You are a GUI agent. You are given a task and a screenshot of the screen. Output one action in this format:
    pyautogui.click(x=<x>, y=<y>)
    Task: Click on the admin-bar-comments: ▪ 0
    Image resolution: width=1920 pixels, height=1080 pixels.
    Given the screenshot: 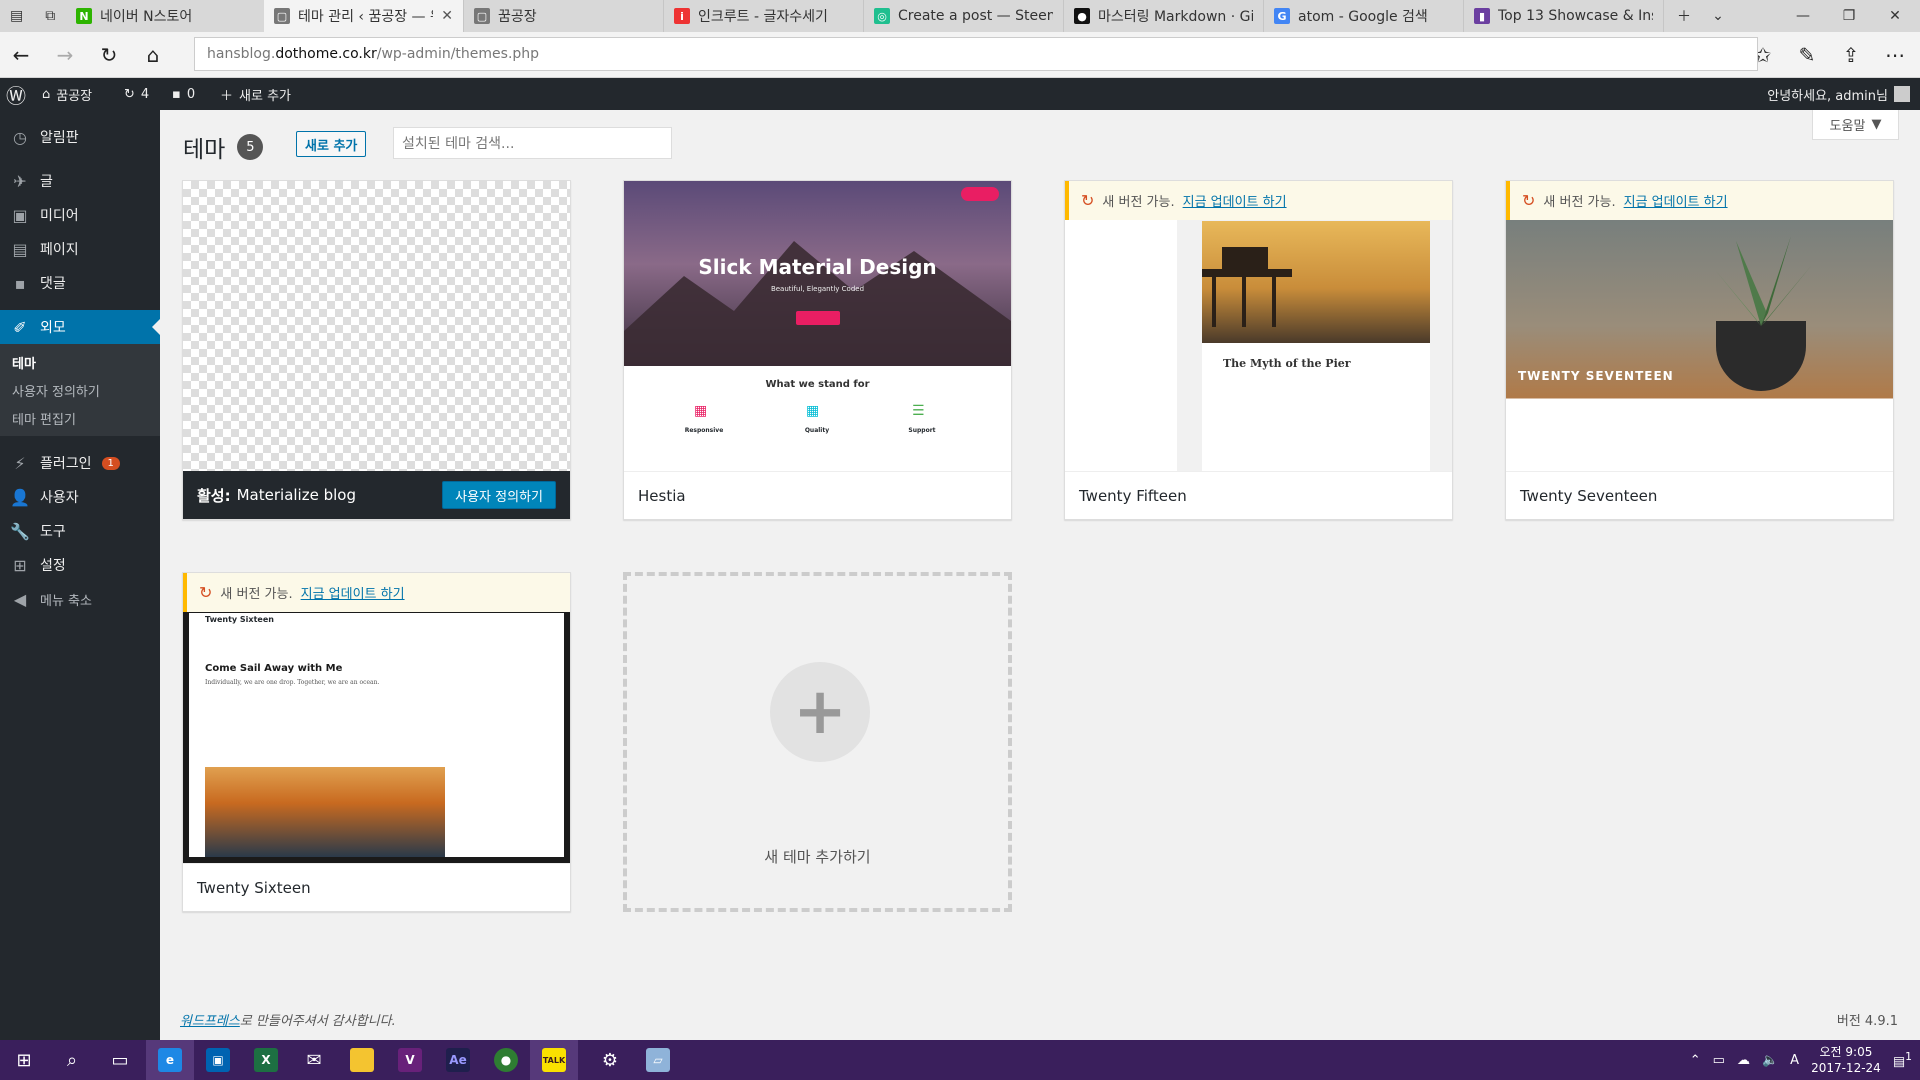 What is the action you would take?
    pyautogui.click(x=183, y=94)
    